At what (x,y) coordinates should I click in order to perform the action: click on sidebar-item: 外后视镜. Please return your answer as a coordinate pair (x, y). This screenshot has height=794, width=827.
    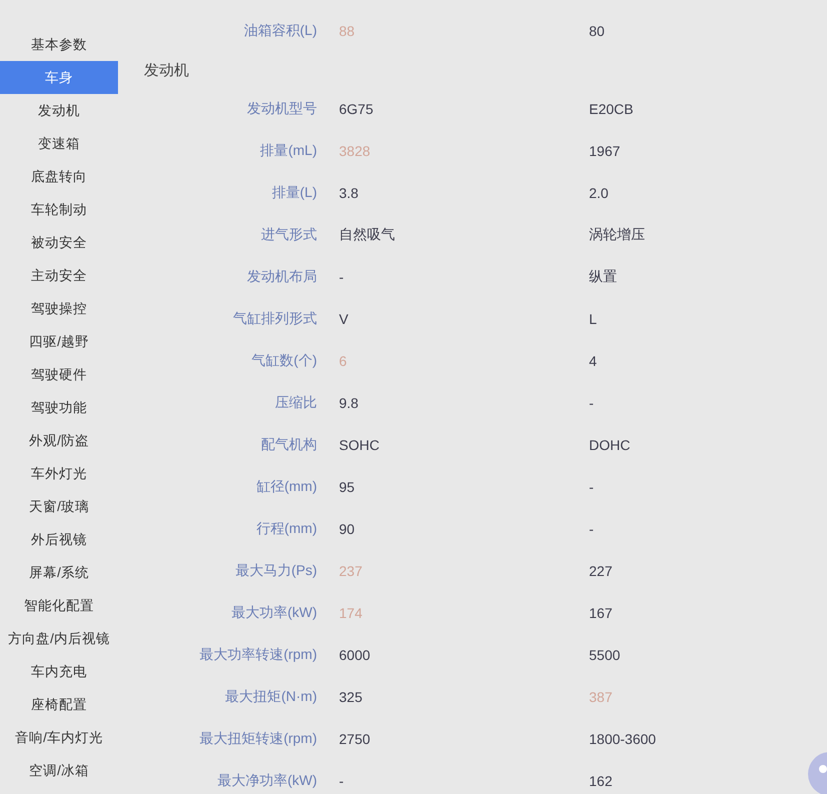
    Looking at the image, I should click on (59, 539).